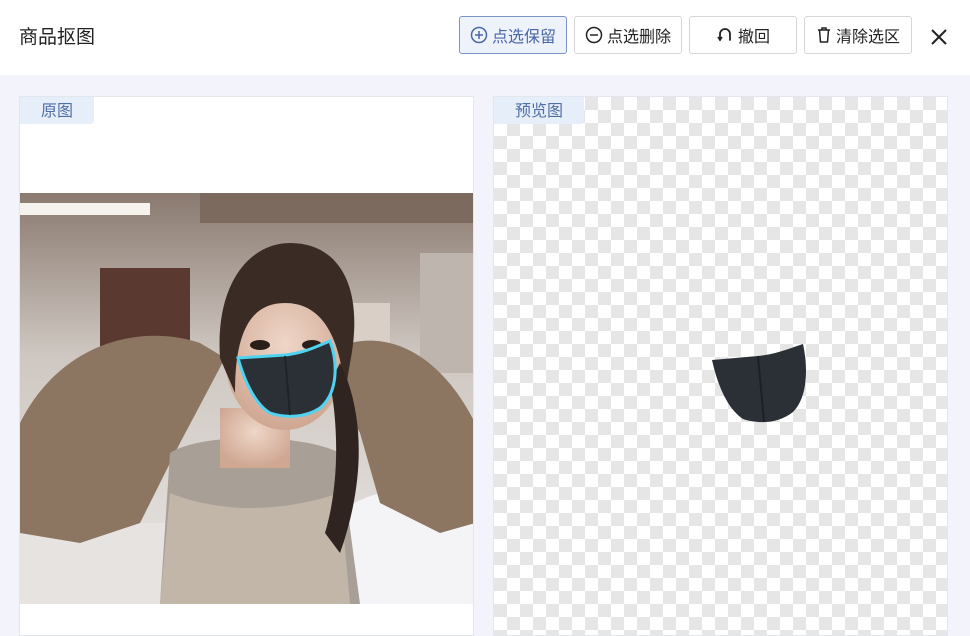  Describe the element at coordinates (823, 35) in the screenshot. I see `trash-icon` at that location.